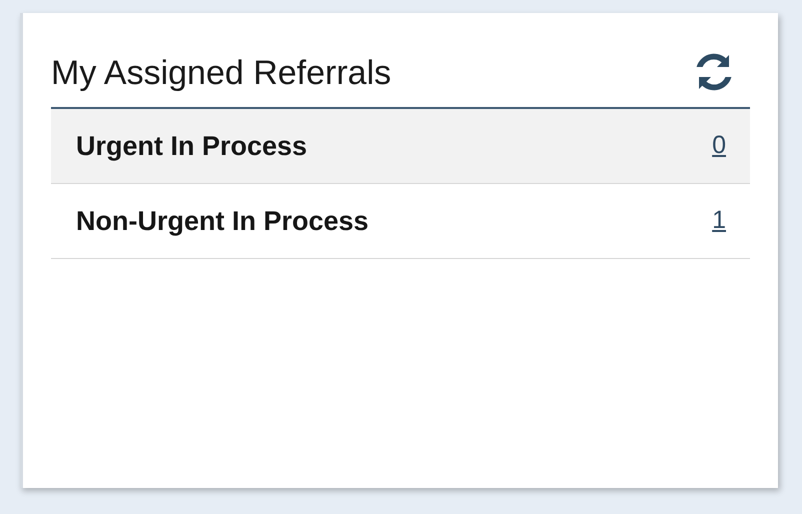 This screenshot has height=514, width=802. I want to click on row-label: Urgent In Process, so click(192, 146).